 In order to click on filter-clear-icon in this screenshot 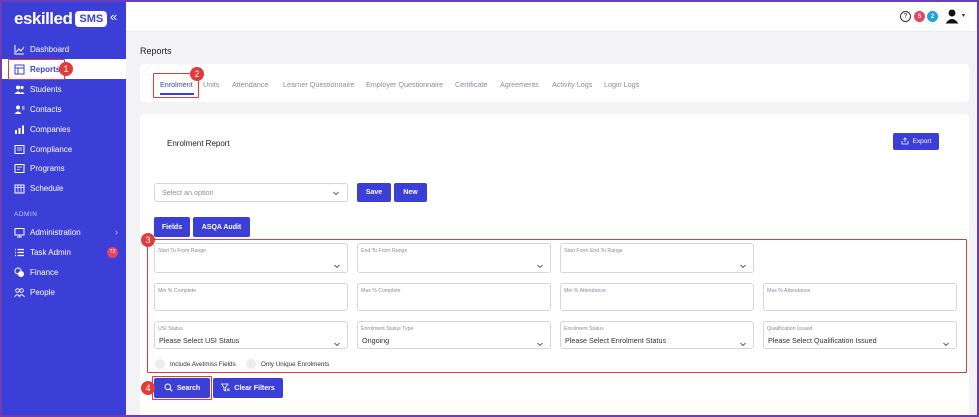, I will do `click(225, 388)`.